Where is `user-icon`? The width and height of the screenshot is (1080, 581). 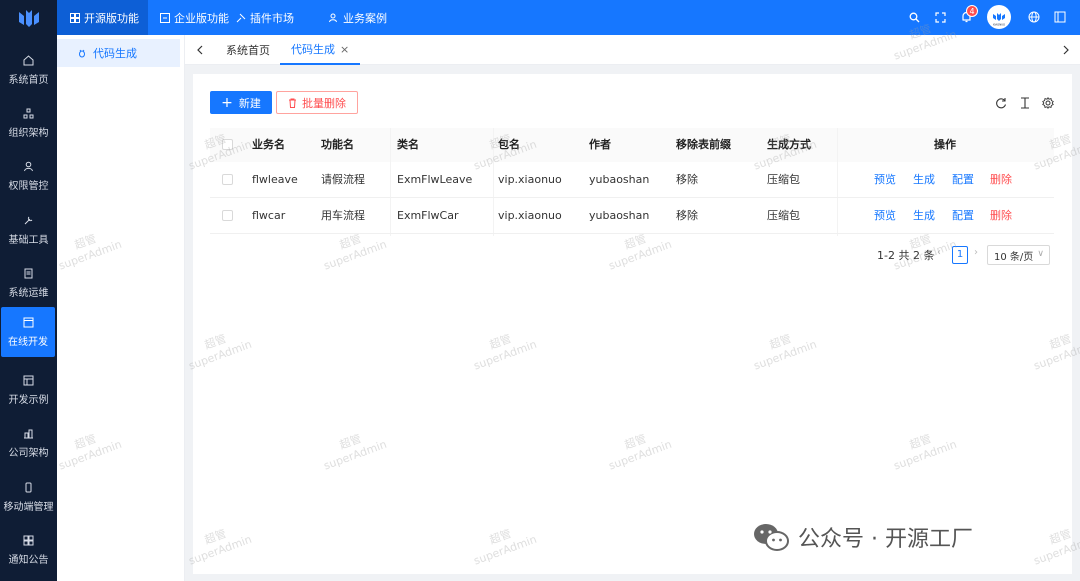
user-icon is located at coordinates (29, 166).